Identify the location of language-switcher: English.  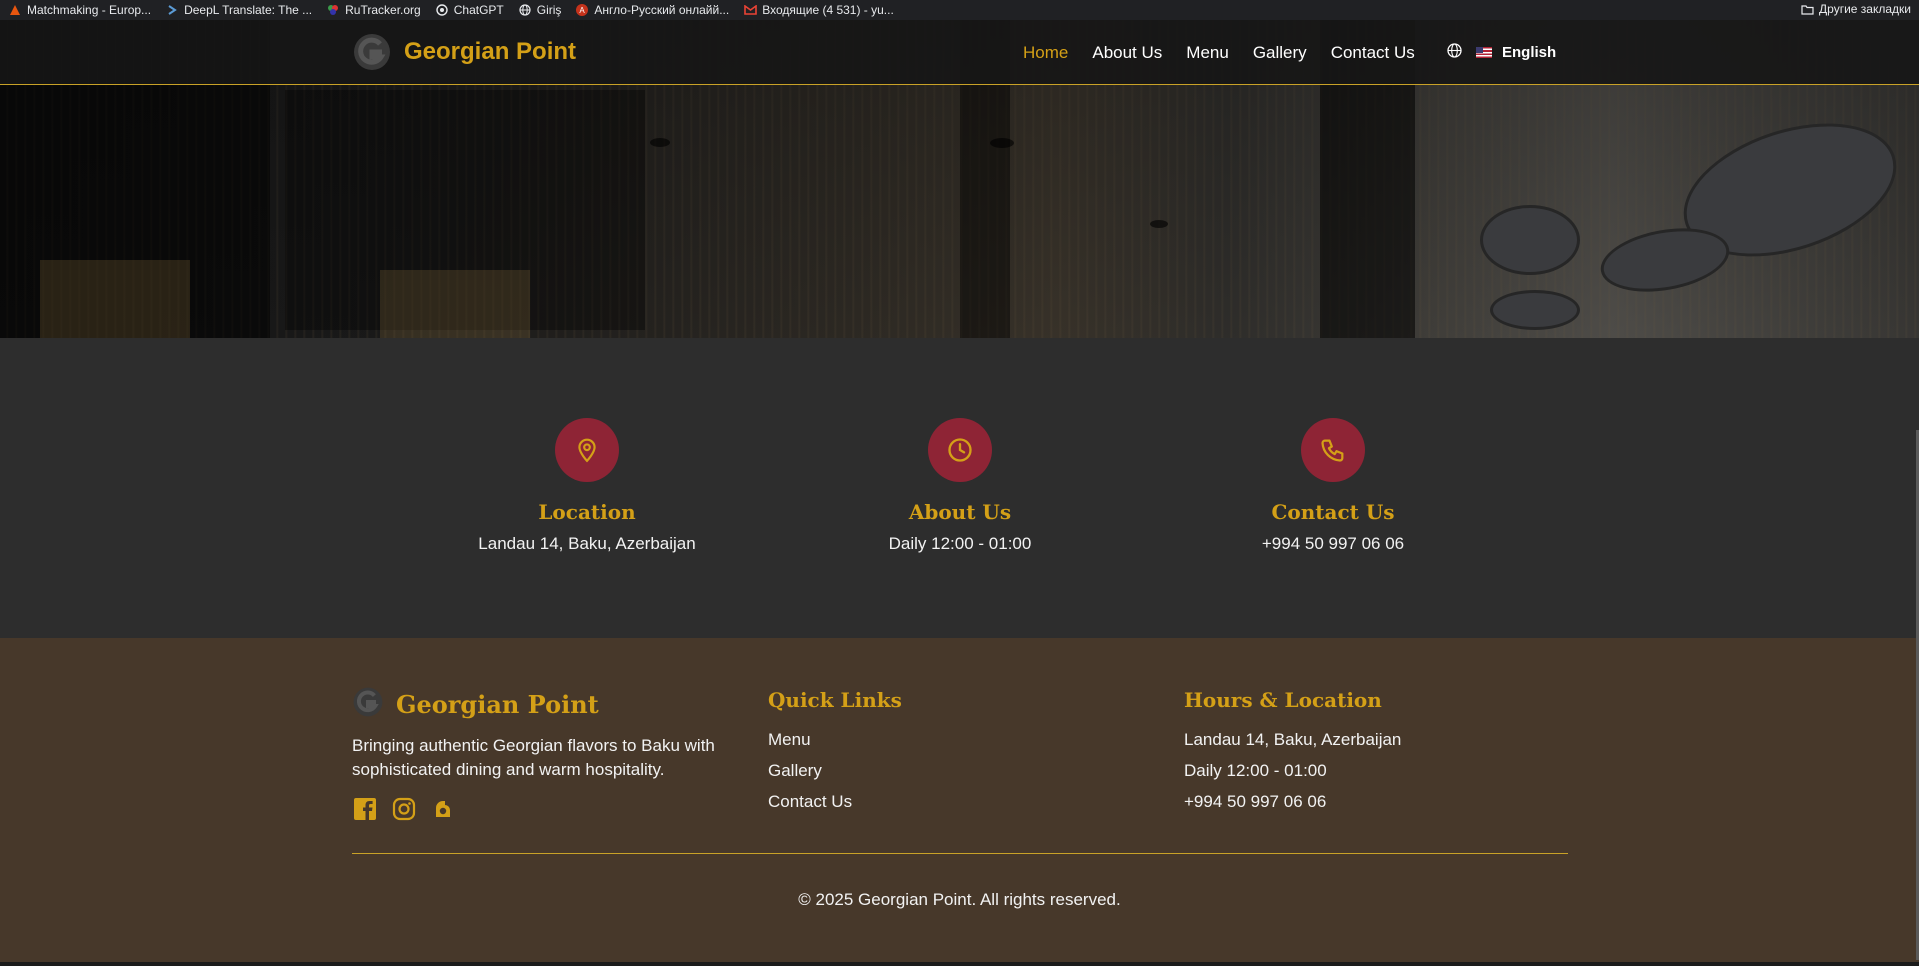
(1501, 52).